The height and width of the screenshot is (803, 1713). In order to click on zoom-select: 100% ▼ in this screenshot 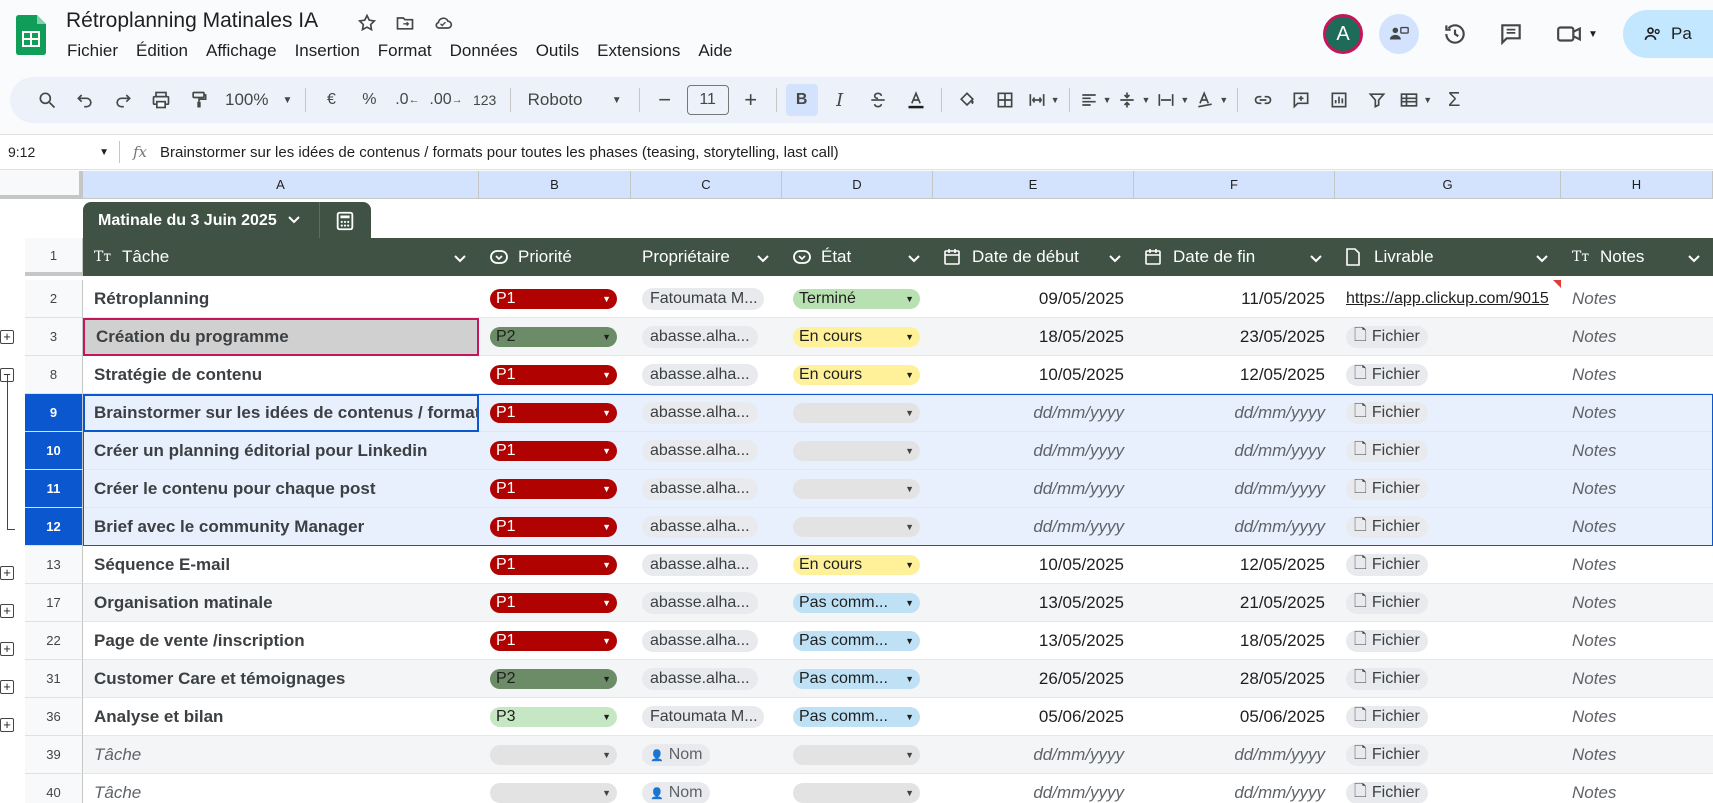, I will do `click(258, 100)`.